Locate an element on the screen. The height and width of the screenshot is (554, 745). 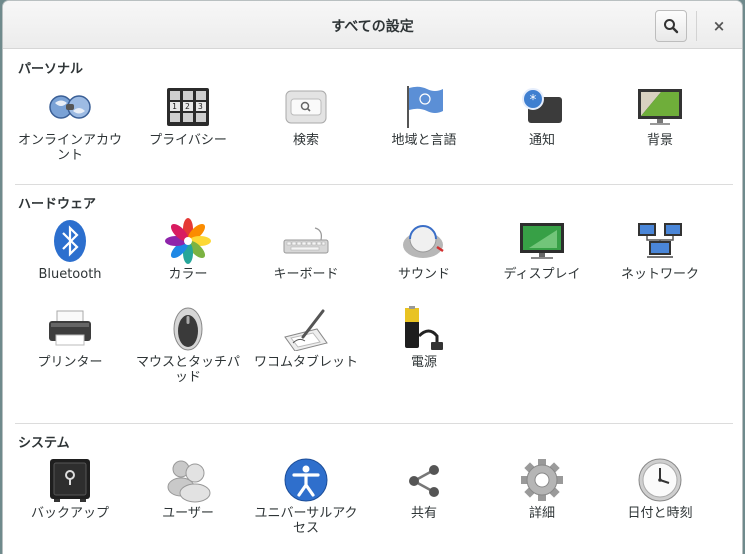
close-icon: × is located at coordinates (719, 26).